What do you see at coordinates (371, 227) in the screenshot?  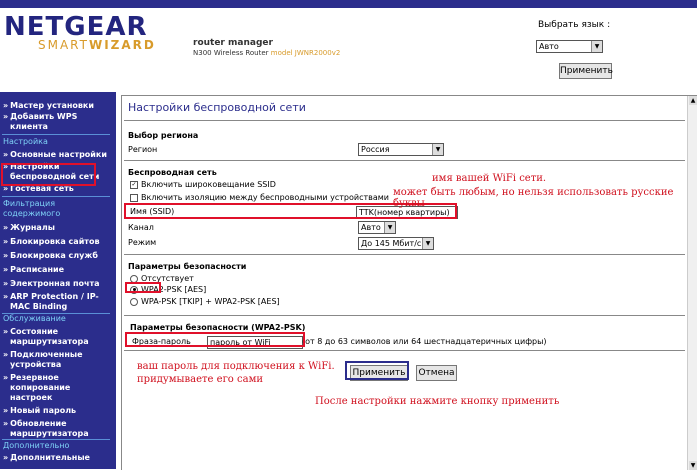 I see `channel-select-value: Авто` at bounding box center [371, 227].